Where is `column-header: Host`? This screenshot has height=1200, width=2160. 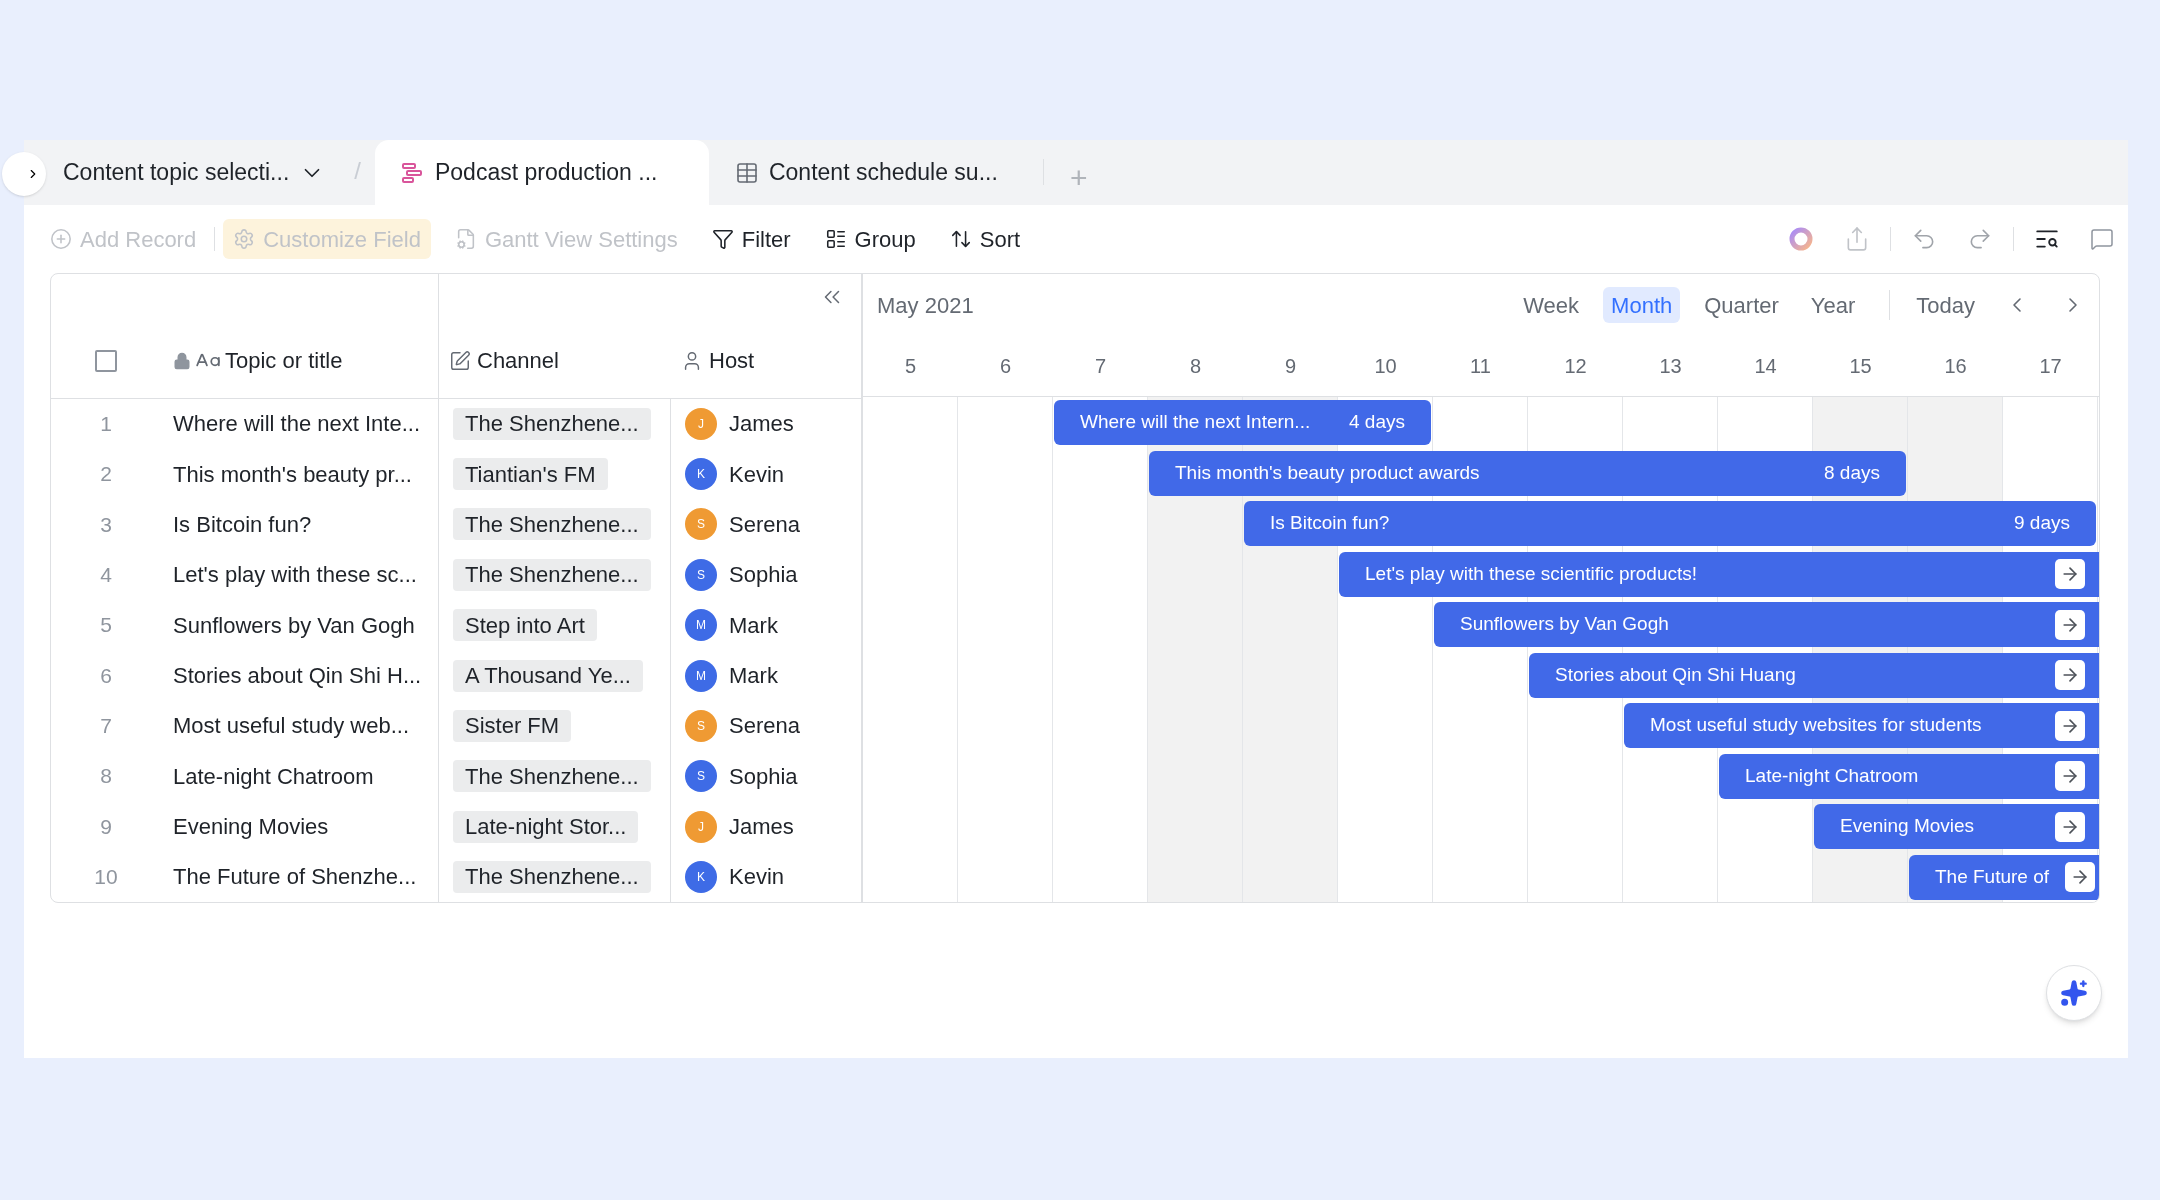
column-header: Host is located at coordinates (732, 361).